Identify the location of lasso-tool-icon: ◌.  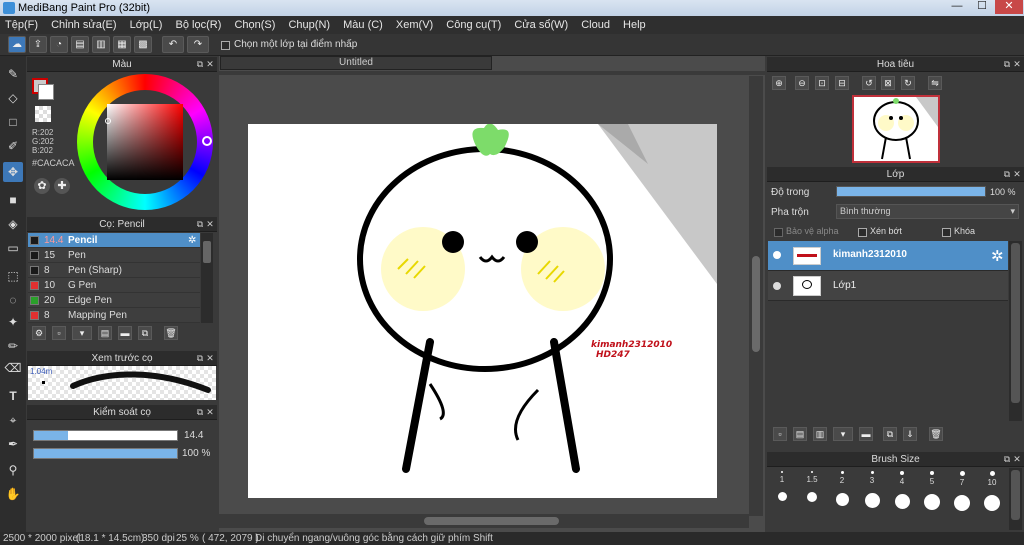
(13, 300).